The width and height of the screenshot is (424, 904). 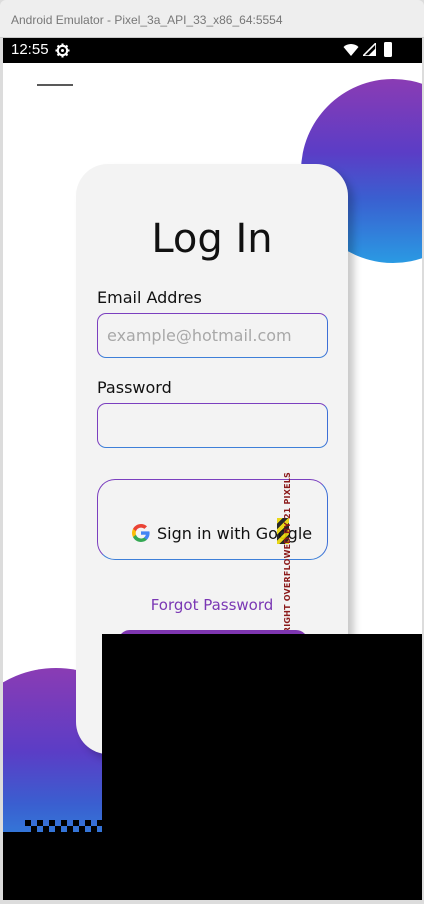 What do you see at coordinates (64, 826) in the screenshot?
I see `glitch-pattern` at bounding box center [64, 826].